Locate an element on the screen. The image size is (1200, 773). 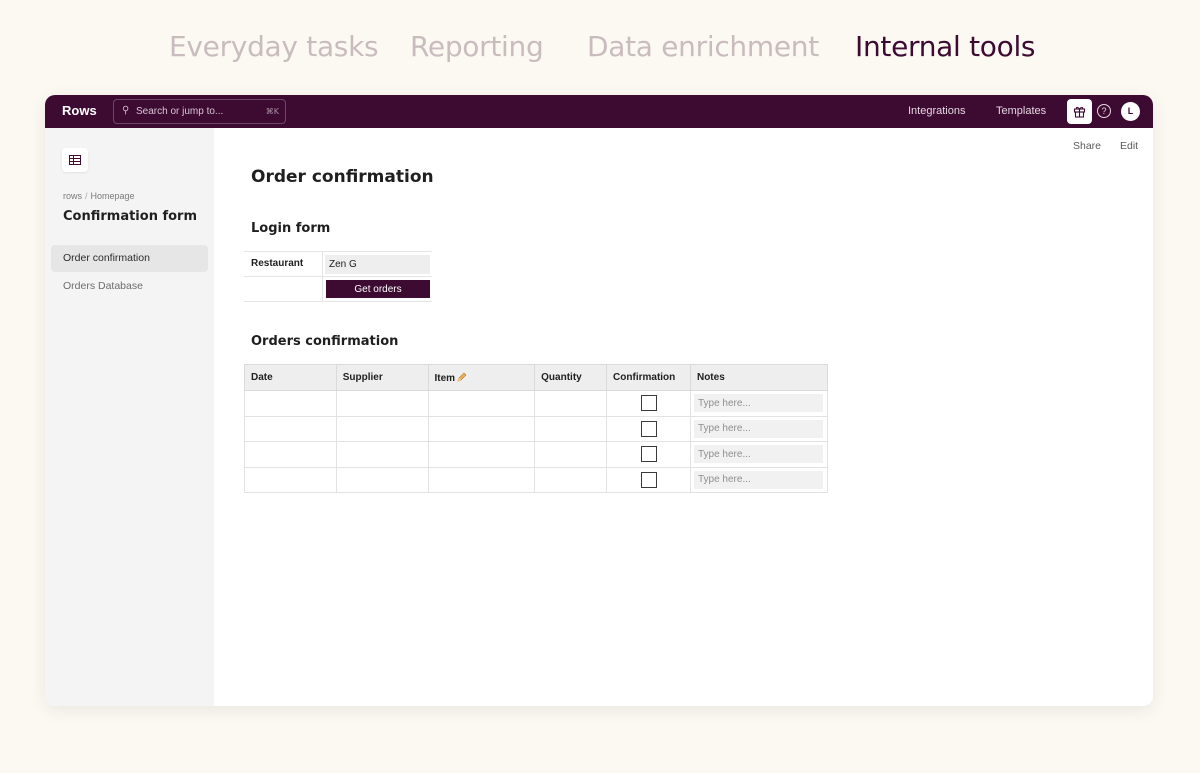
brand-logo: Rows is located at coordinates (79, 110).